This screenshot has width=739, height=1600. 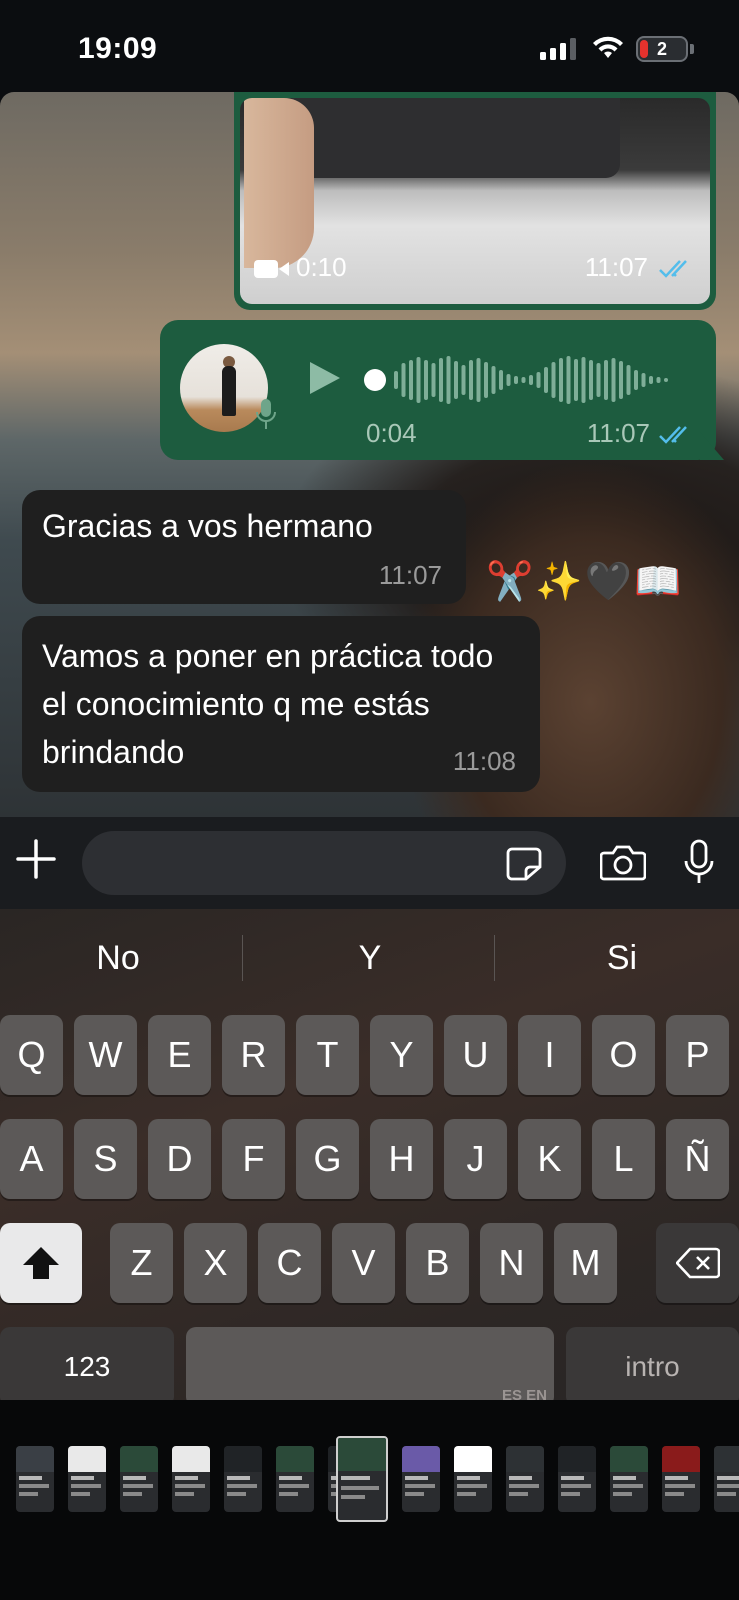 What do you see at coordinates (375, 380) in the screenshot?
I see `playback-position-dot` at bounding box center [375, 380].